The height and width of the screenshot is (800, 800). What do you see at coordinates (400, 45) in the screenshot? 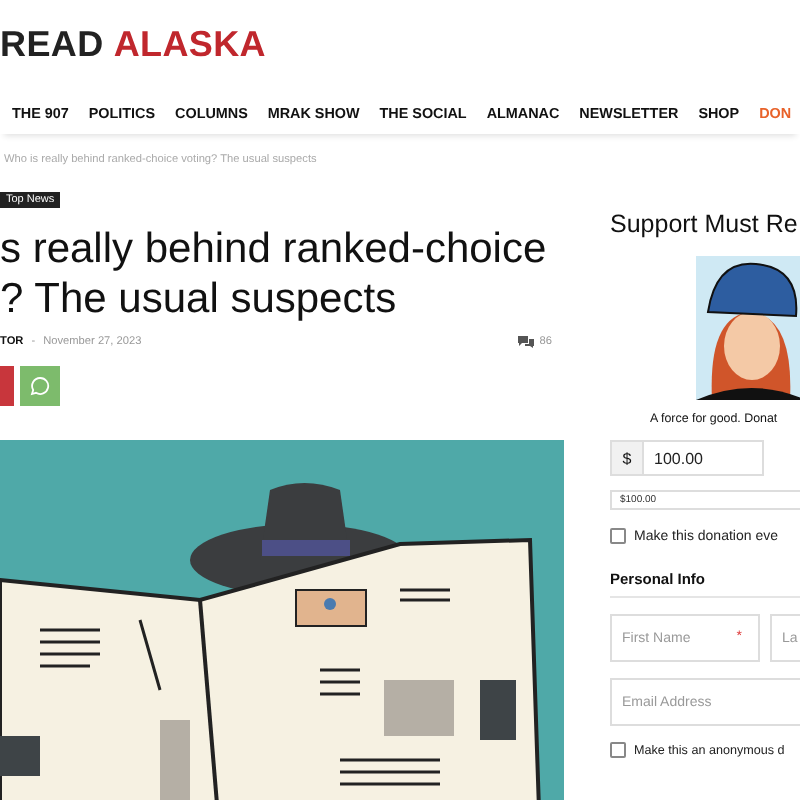
I see `site-logo: READ ALASKA` at bounding box center [400, 45].